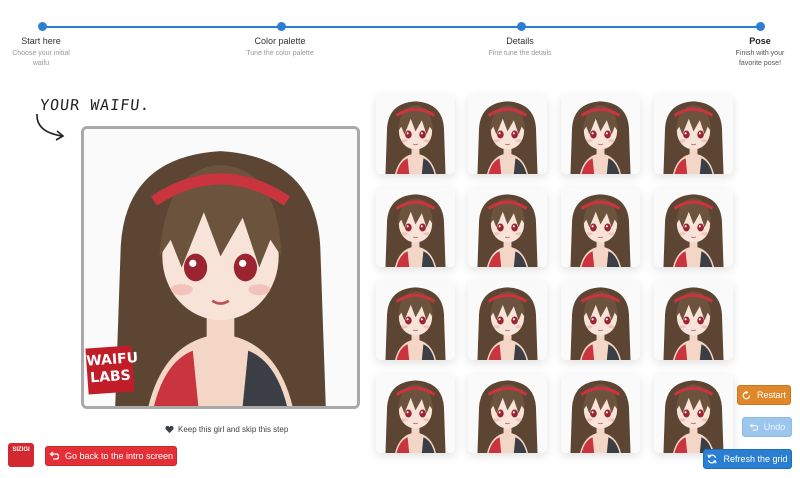 The image size is (800, 478). What do you see at coordinates (41, 58) in the screenshot?
I see `step-subtitle: Choose your initial waifu` at bounding box center [41, 58].